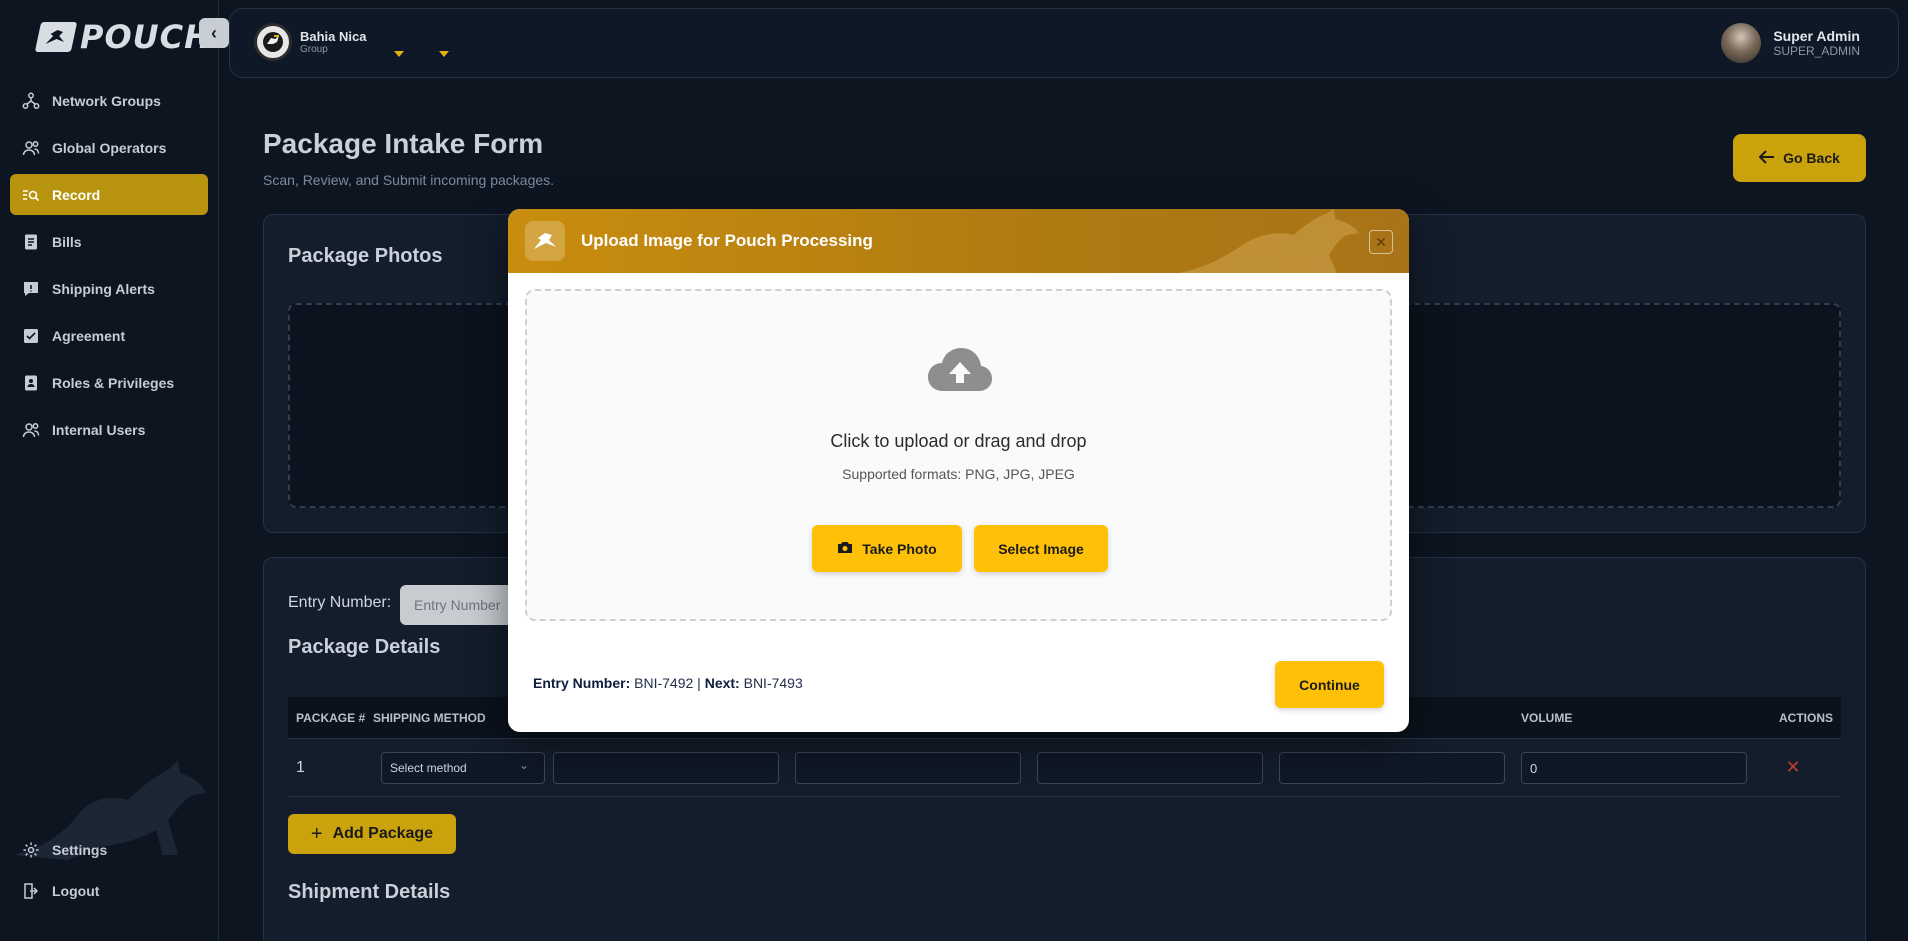 The height and width of the screenshot is (941, 1908). I want to click on modal-header: Upload Image for Pouch Processing ✕, so click(958, 241).